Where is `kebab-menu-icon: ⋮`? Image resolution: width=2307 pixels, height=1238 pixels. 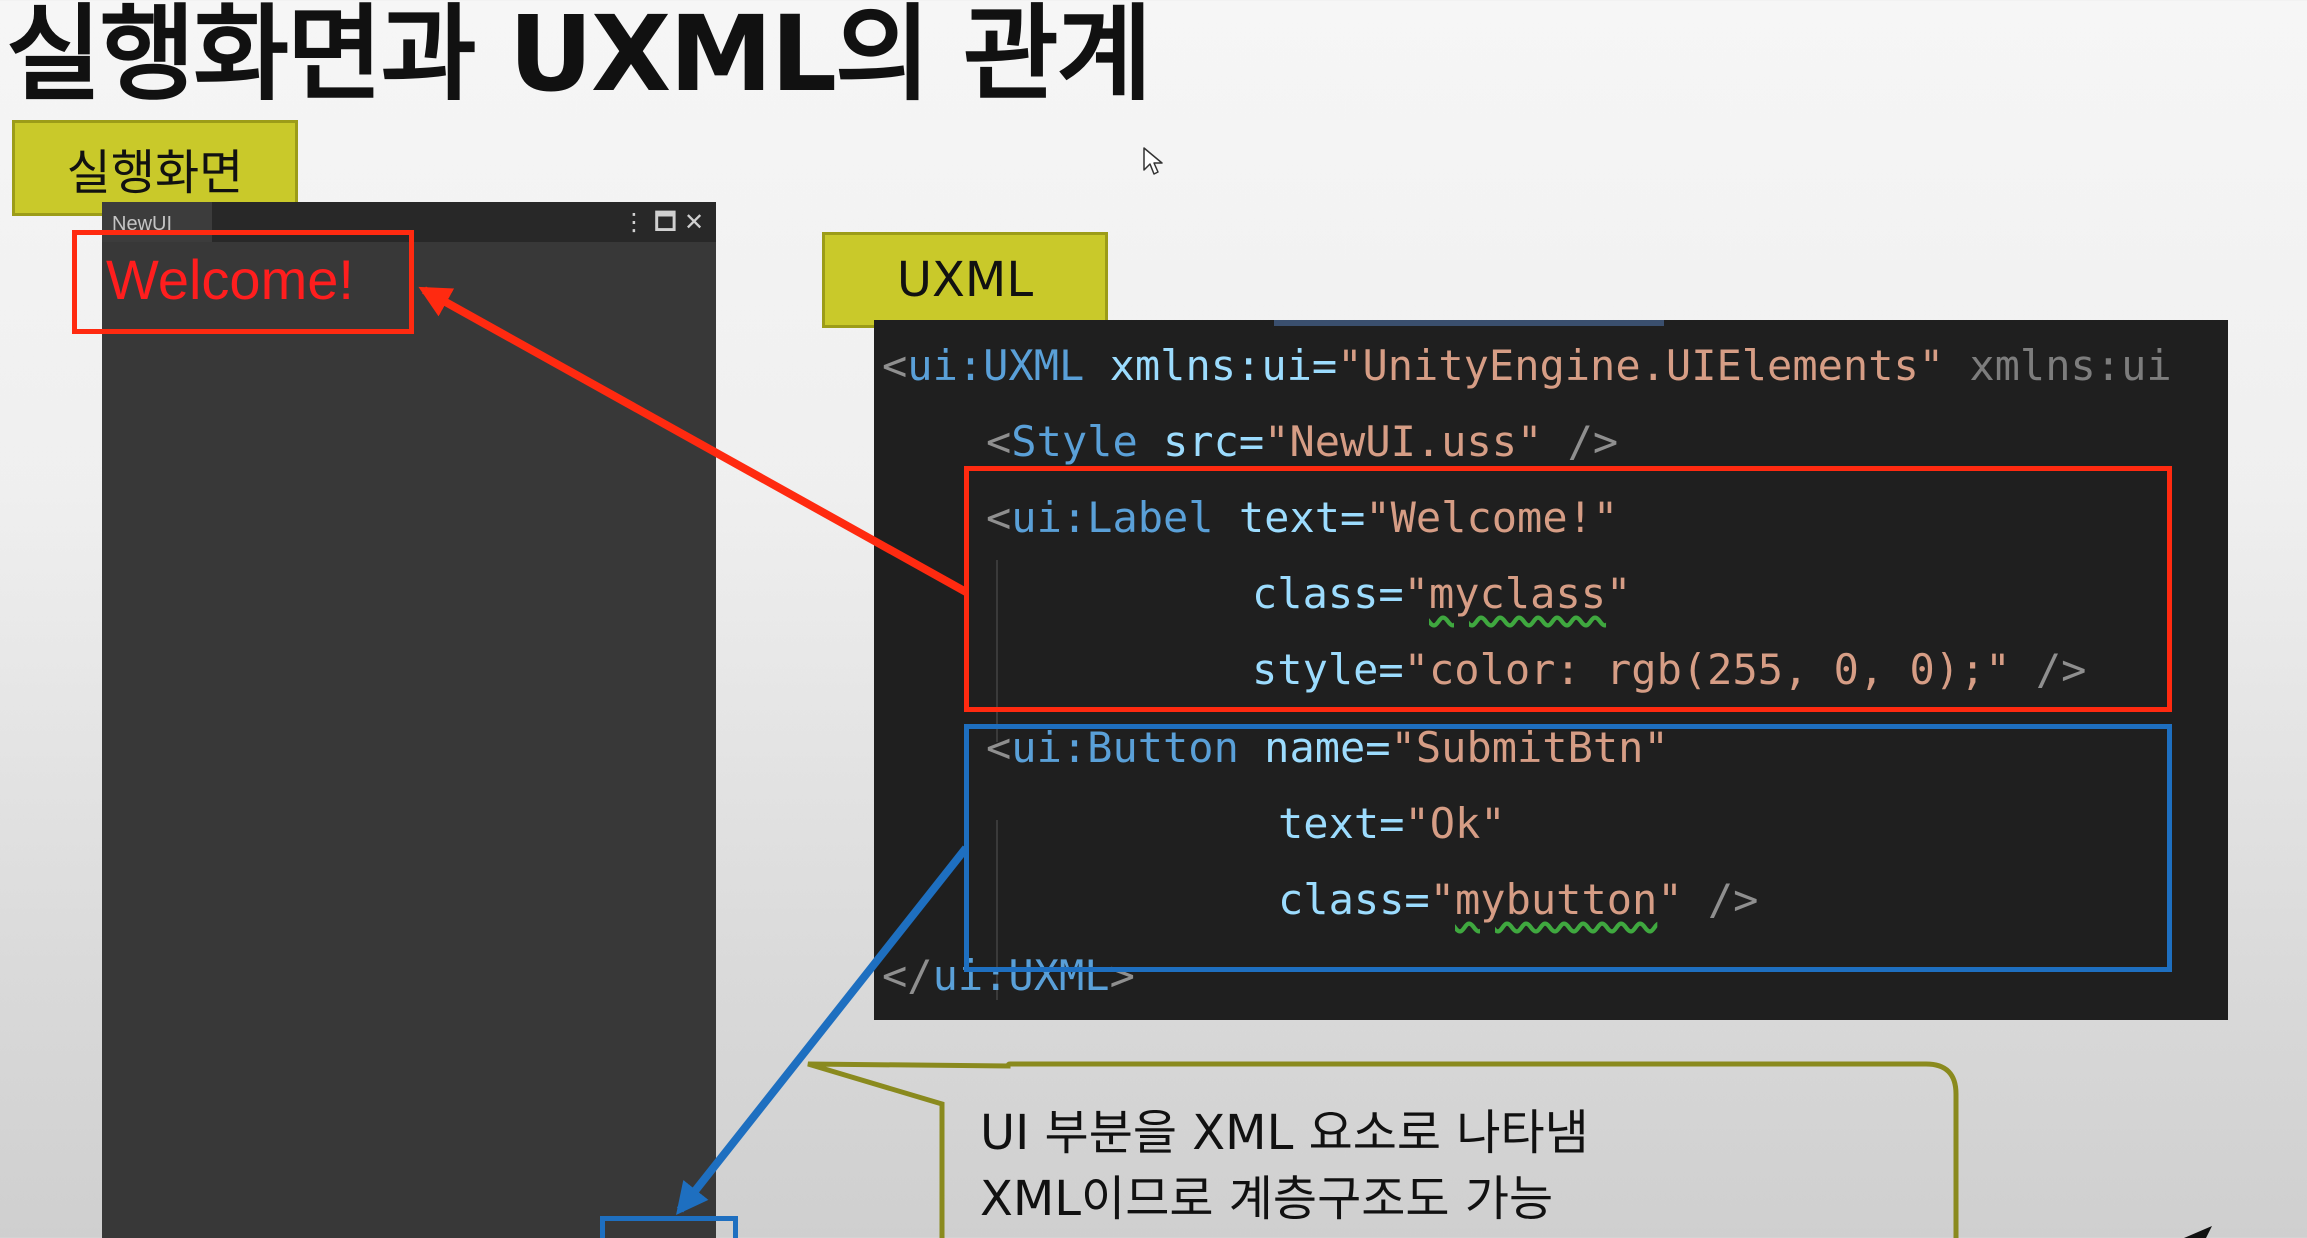
kebab-menu-icon: ⋮ is located at coordinates (634, 222).